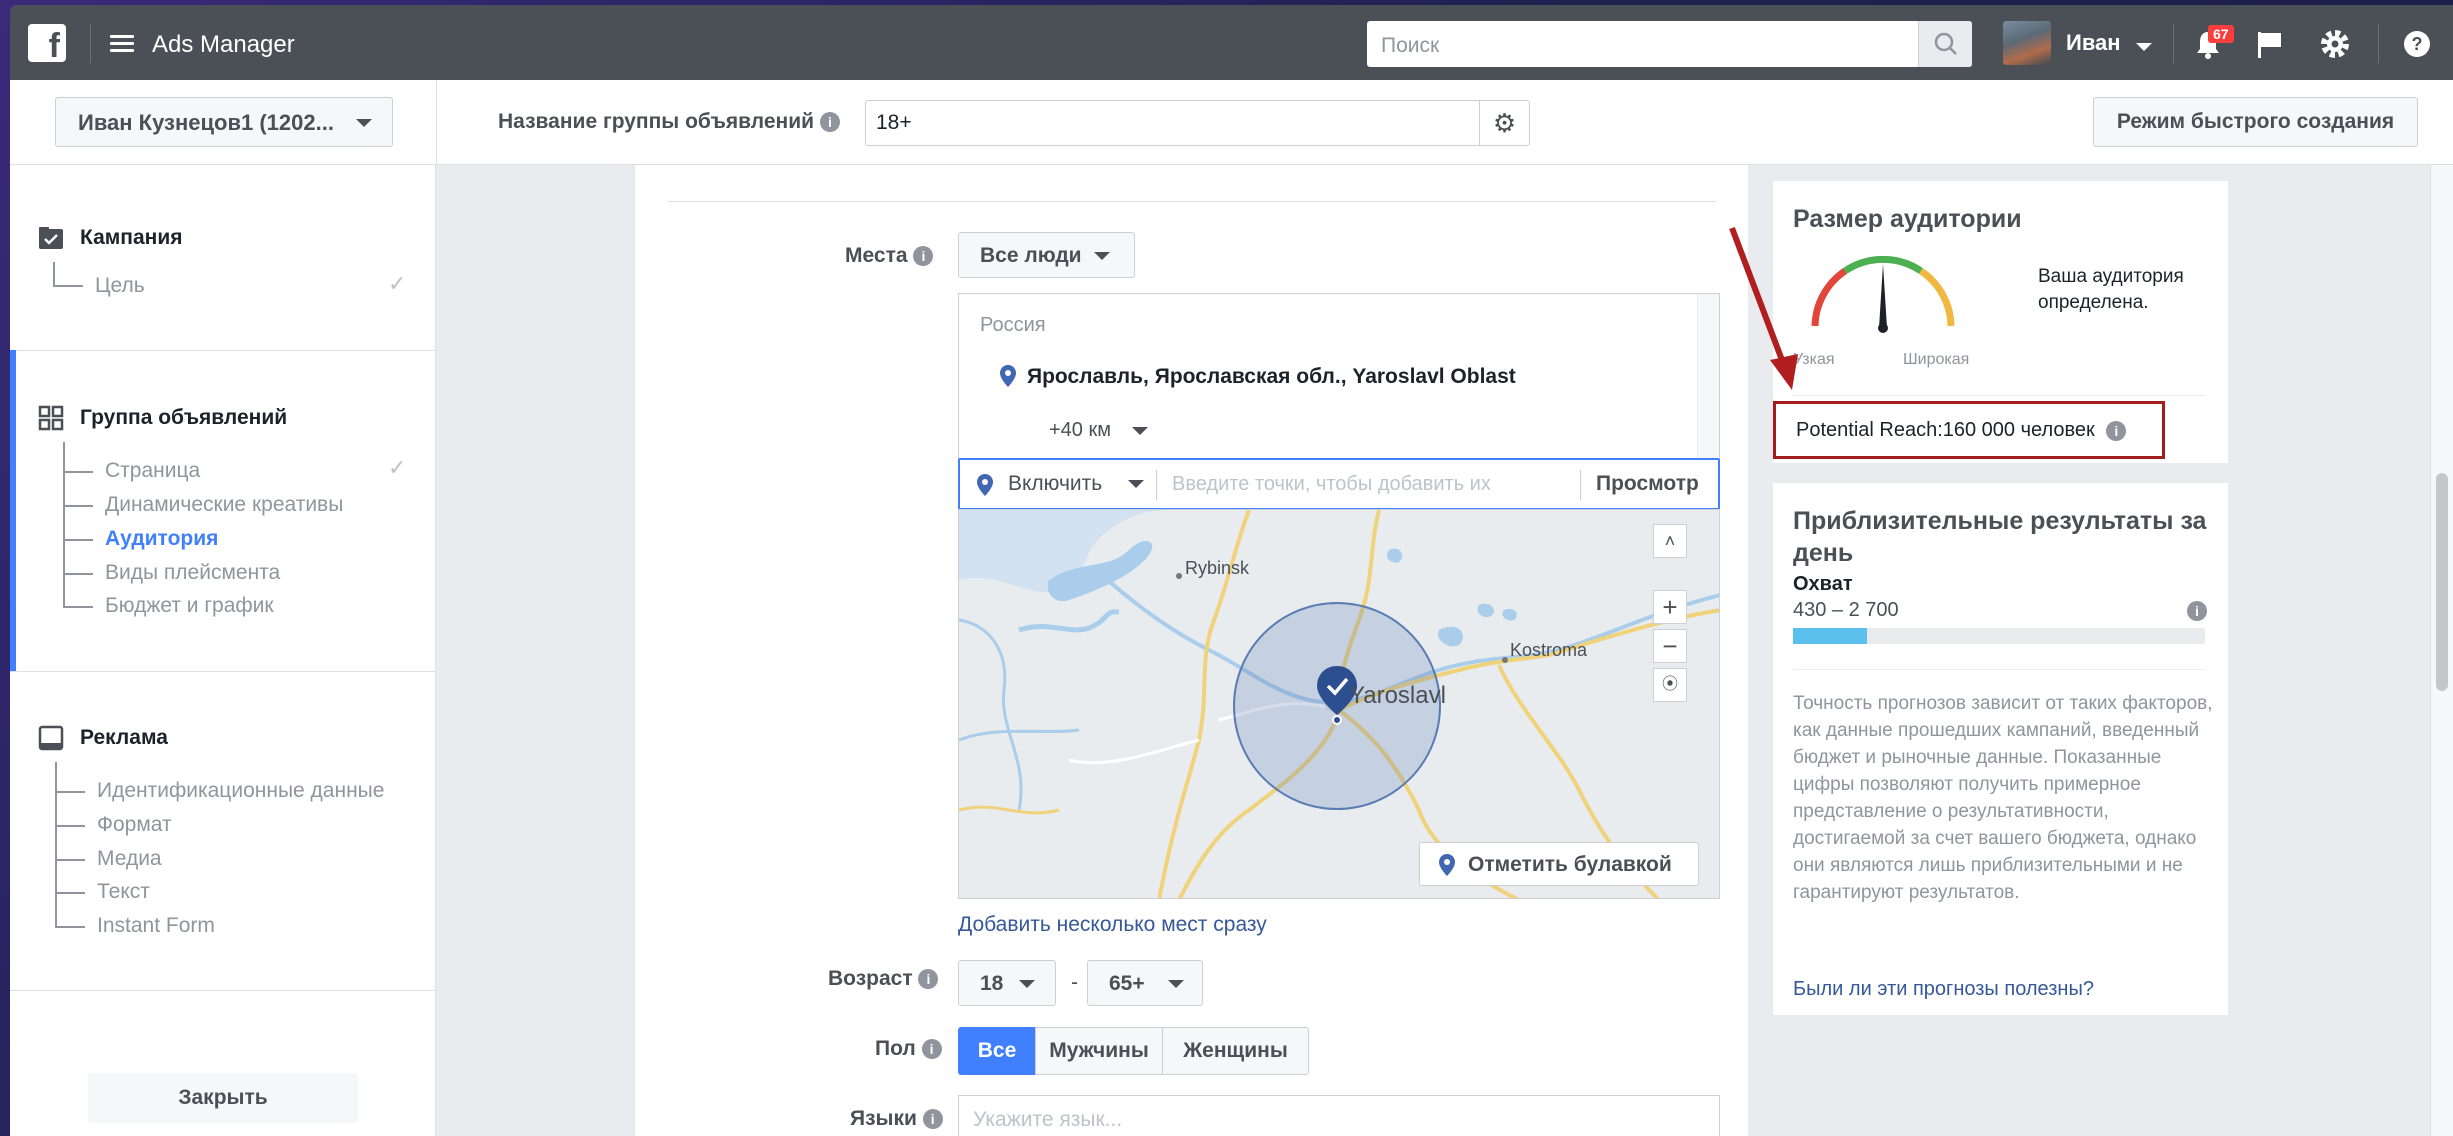  Describe the element at coordinates (1145, 983) in the screenshot. I see `age-max-select: 65+` at that location.